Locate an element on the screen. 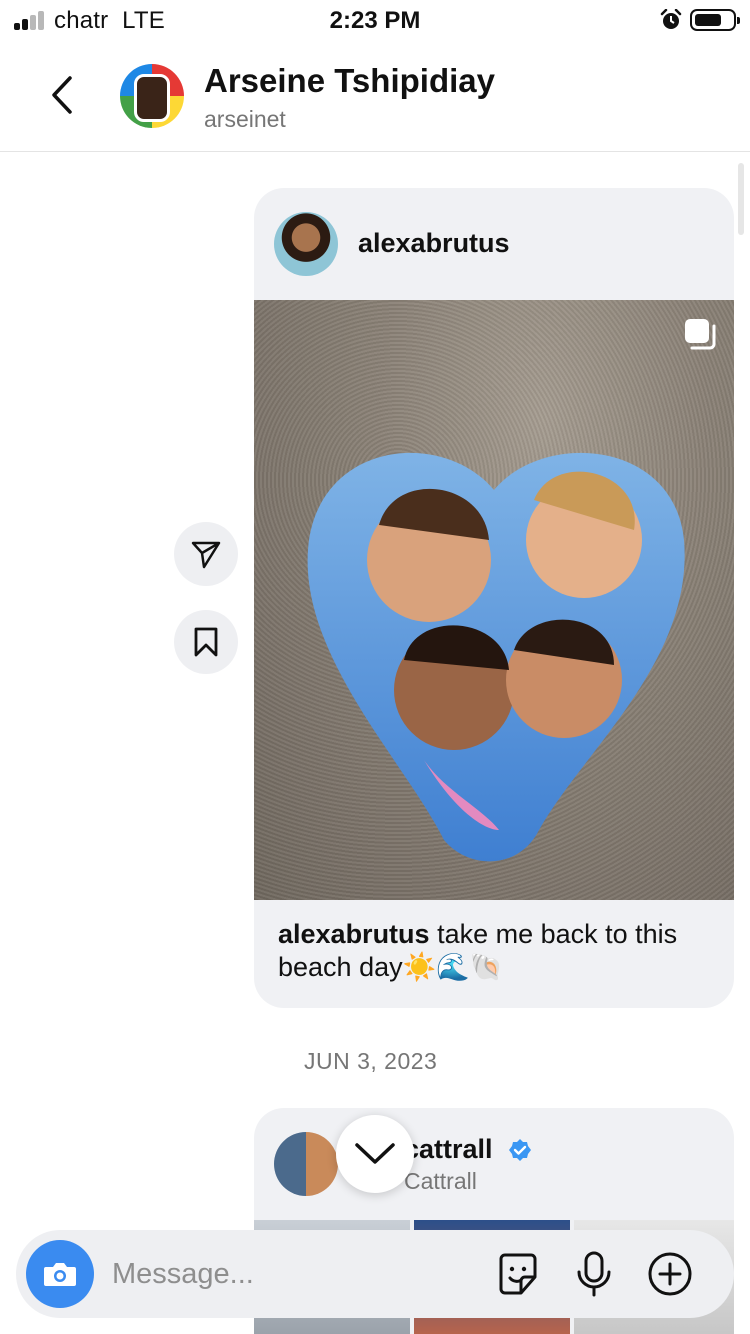 This screenshot has height=1334, width=750. share-post-button is located at coordinates (206, 554).